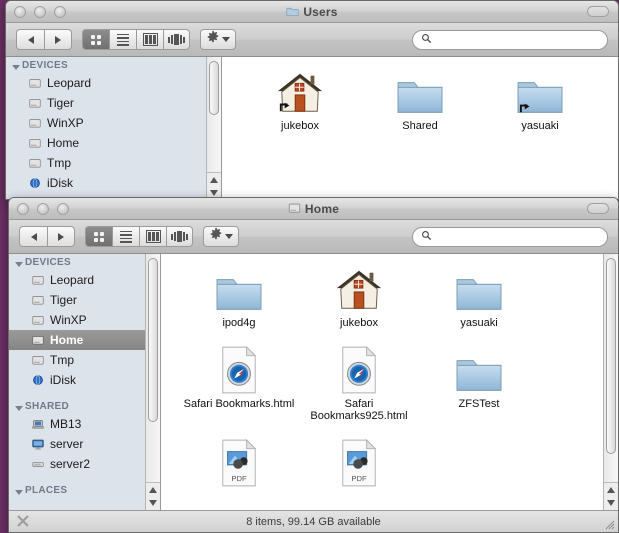 The height and width of the screenshot is (533, 619). I want to click on window-title-users: Users, so click(312, 12).